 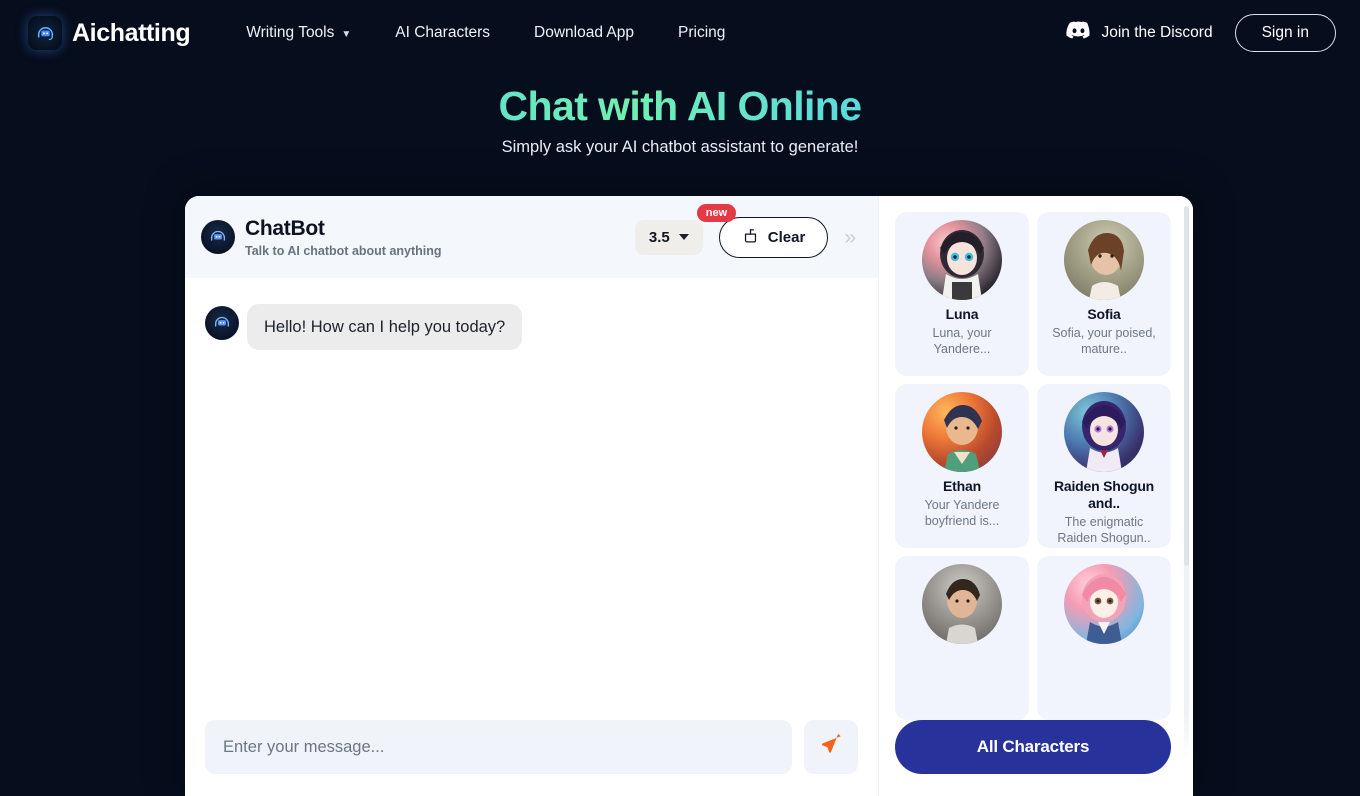 I want to click on characters-scrollbar-thumb, so click(x=1186, y=386).